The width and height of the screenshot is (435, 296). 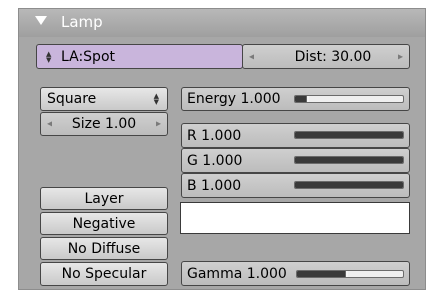 What do you see at coordinates (48, 57) in the screenshot?
I see `up-down-arrows-icon: ▲ ▼` at bounding box center [48, 57].